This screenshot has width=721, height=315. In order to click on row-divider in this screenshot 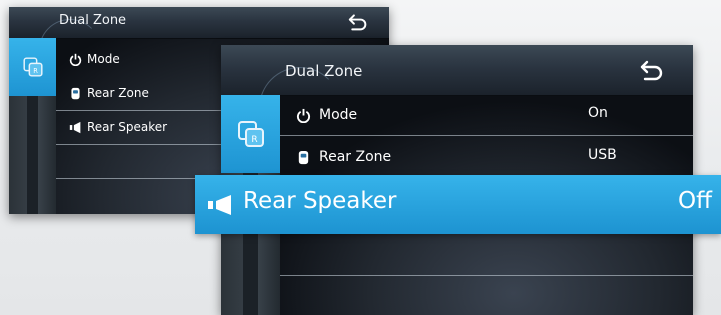, I will do `click(486, 135)`.